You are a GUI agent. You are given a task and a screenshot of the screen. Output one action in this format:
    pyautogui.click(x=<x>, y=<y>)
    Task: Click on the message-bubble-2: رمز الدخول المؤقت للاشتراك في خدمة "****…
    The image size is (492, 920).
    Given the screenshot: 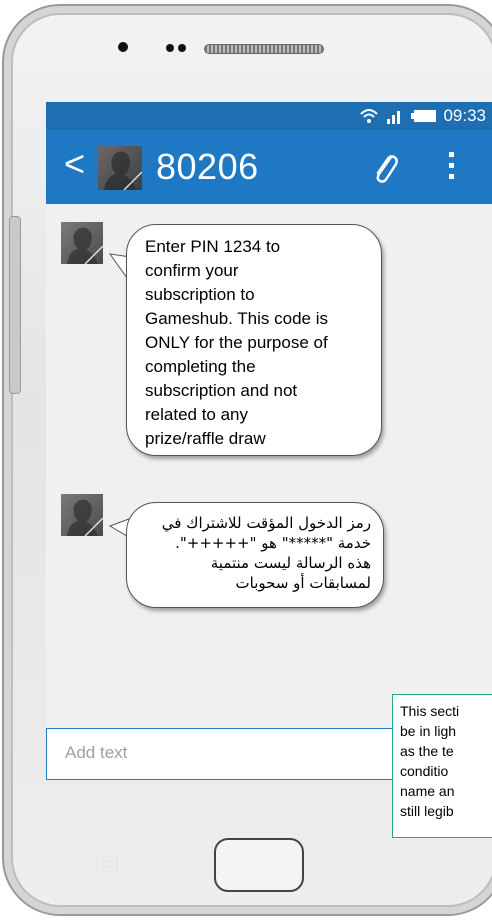 What is the action you would take?
    pyautogui.click(x=255, y=555)
    